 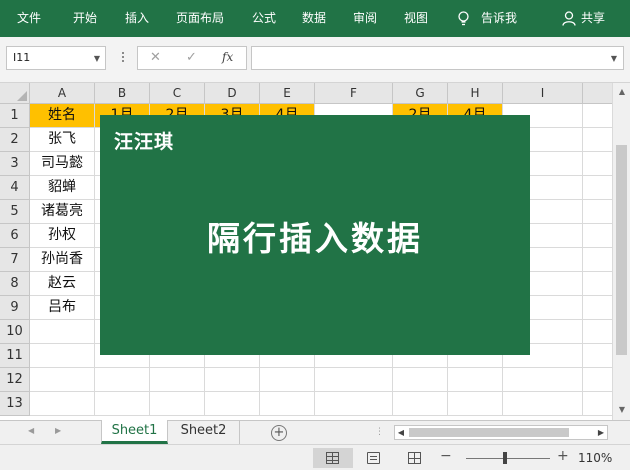 What do you see at coordinates (15, 284) in the screenshot?
I see `row-header: 8` at bounding box center [15, 284].